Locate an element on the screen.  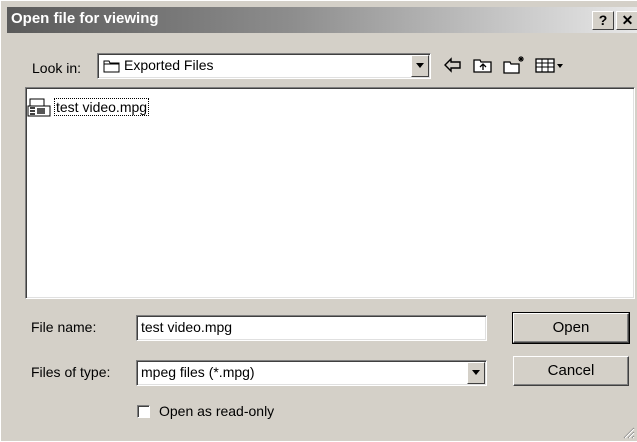
files-of-type-value: mpeg files (*.mpg) is located at coordinates (198, 372).